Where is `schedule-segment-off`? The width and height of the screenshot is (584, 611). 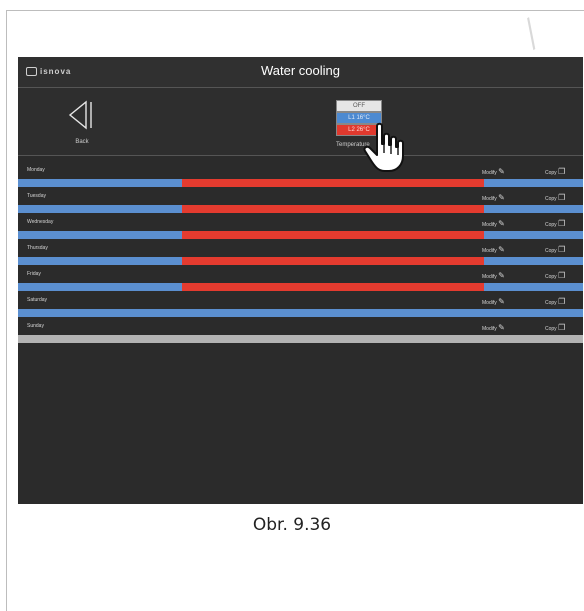
schedule-segment-off is located at coordinates (300, 339).